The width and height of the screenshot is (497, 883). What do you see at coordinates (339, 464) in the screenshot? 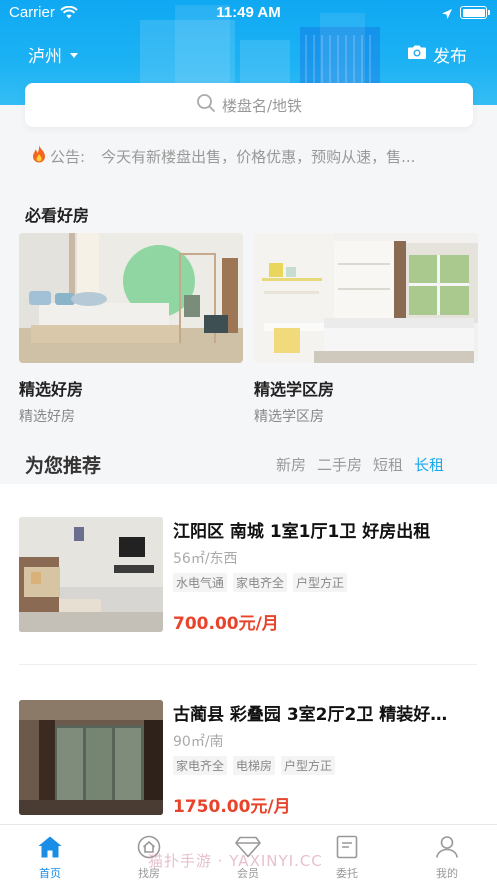
I see `tab-second-hand: 二手房` at bounding box center [339, 464].